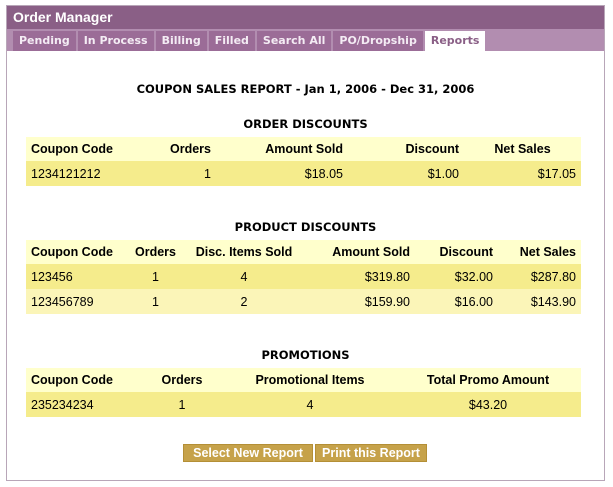  I want to click on discount-cell: $1.00, so click(406, 173).